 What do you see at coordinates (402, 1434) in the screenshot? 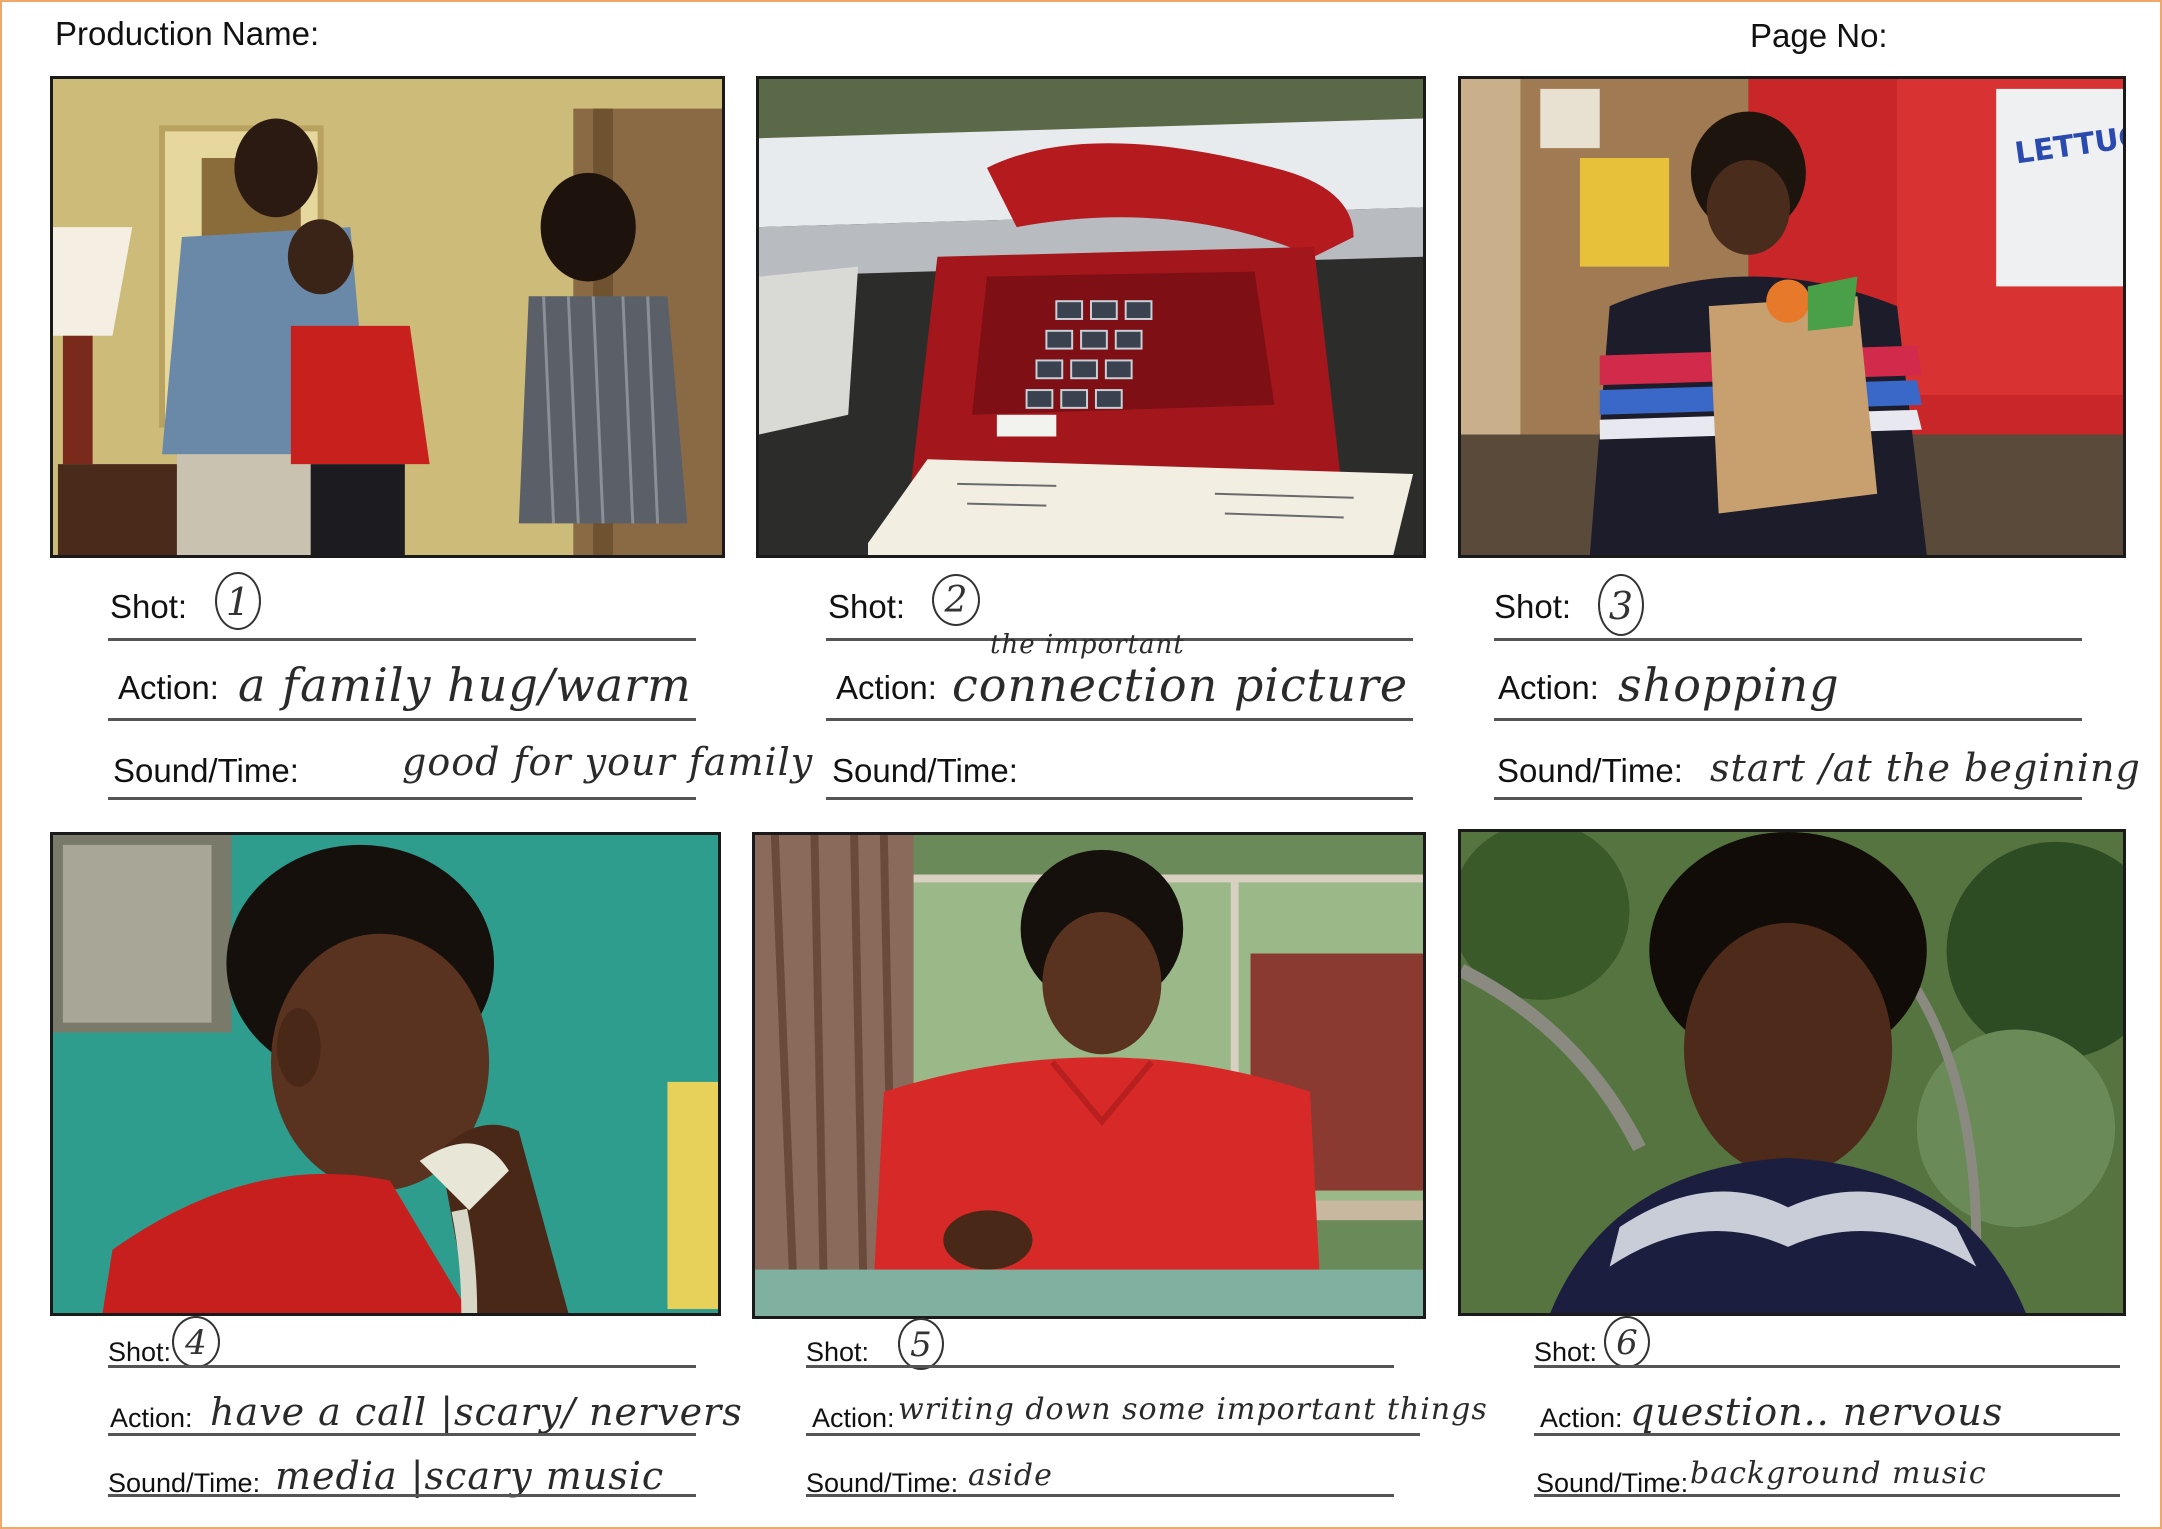
I see `shot-4-action-rule` at bounding box center [402, 1434].